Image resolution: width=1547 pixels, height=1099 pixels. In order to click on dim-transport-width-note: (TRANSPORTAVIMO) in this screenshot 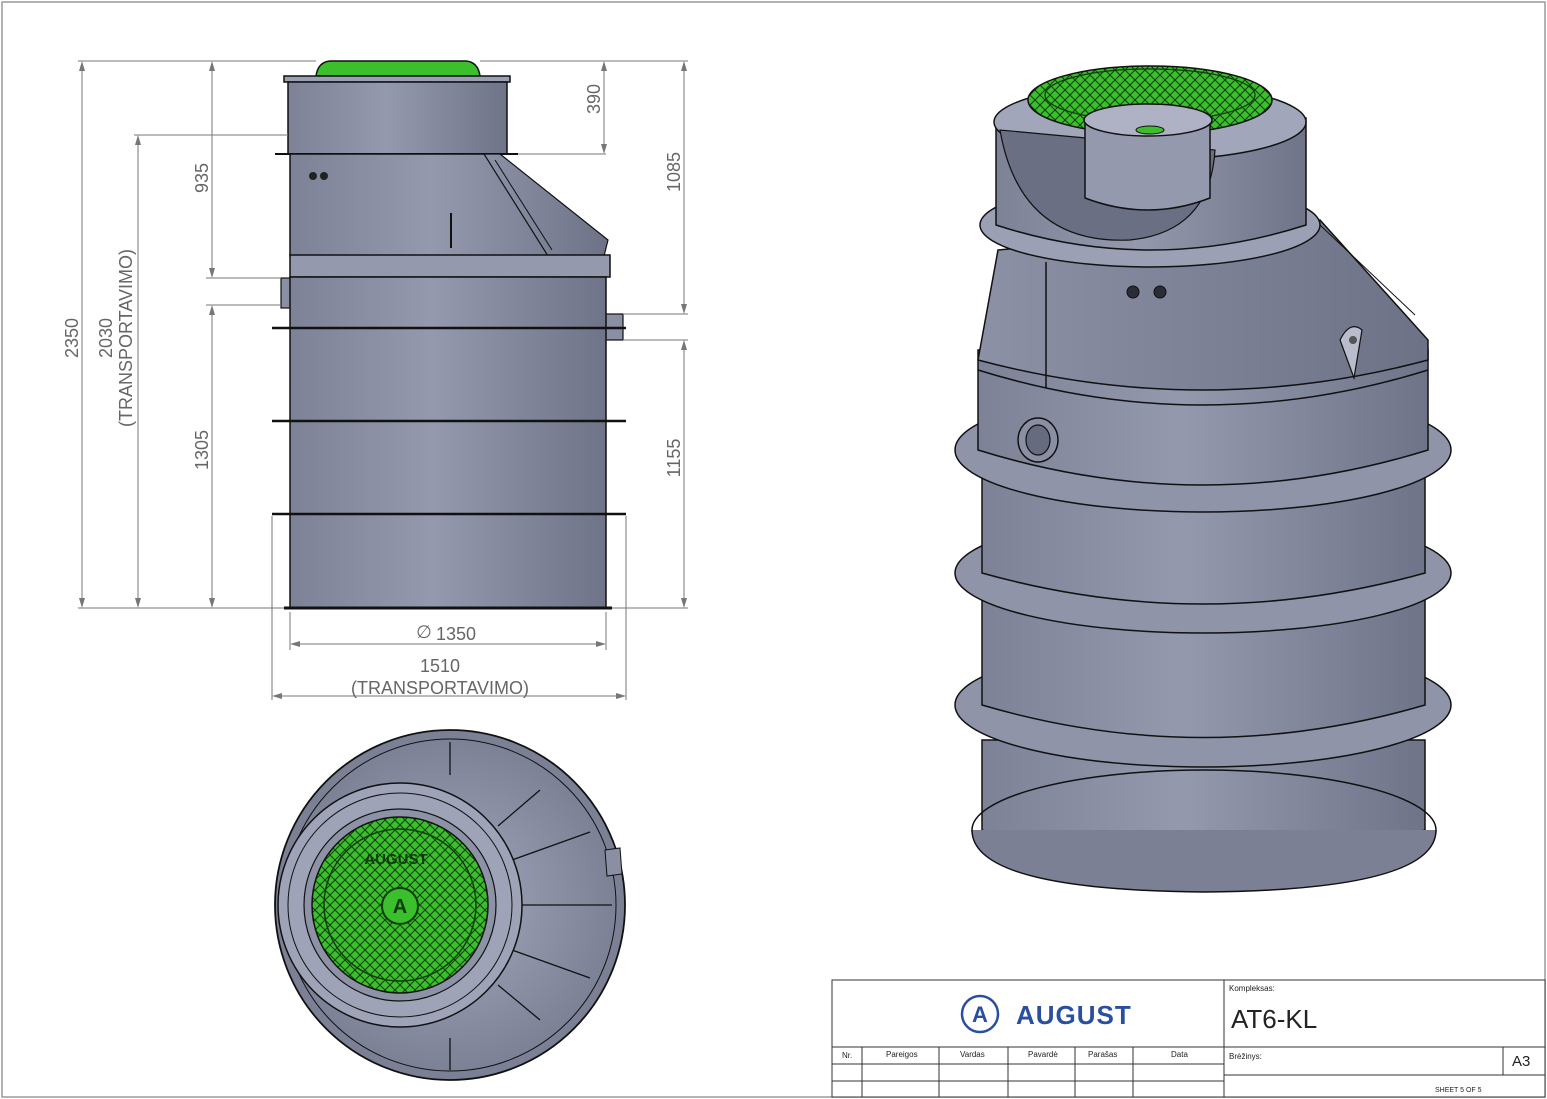, I will do `click(440, 688)`.